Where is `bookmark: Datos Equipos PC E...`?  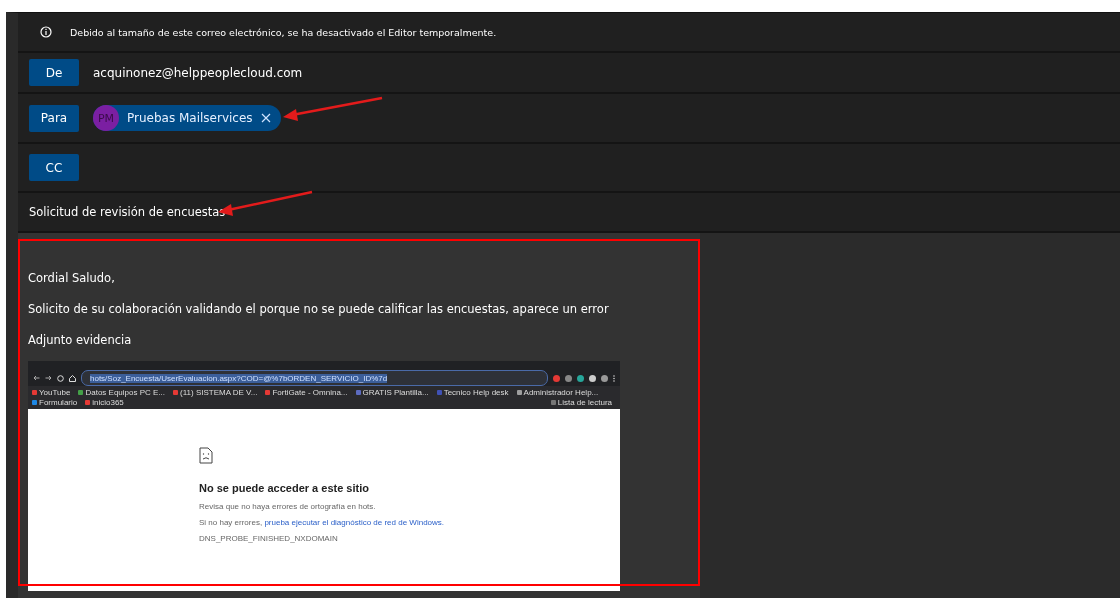 bookmark: Datos Equipos PC E... is located at coordinates (122, 392).